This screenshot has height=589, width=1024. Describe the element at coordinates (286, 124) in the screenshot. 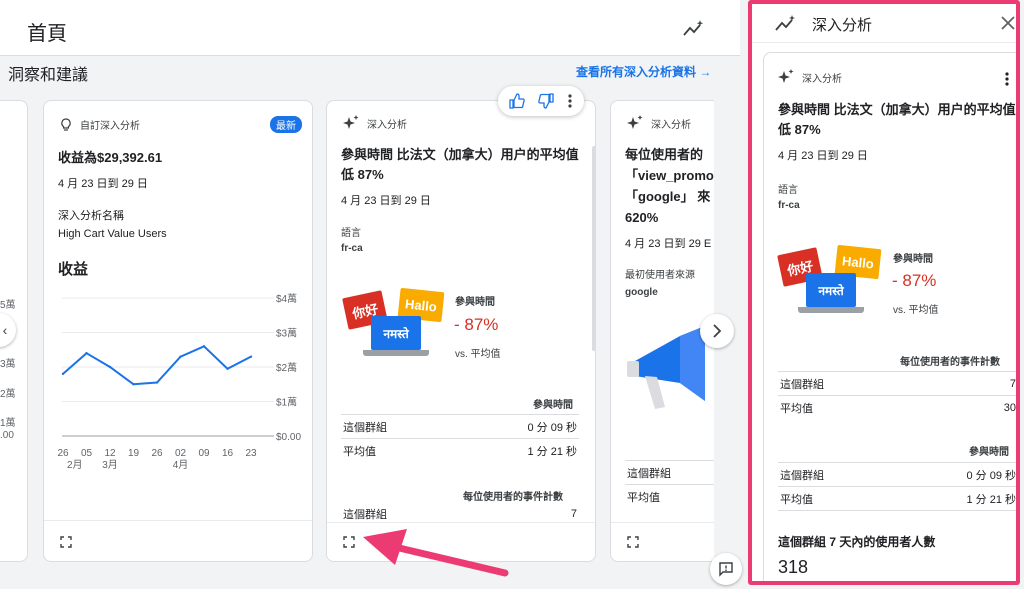

I see `new-badge: 最新` at that location.